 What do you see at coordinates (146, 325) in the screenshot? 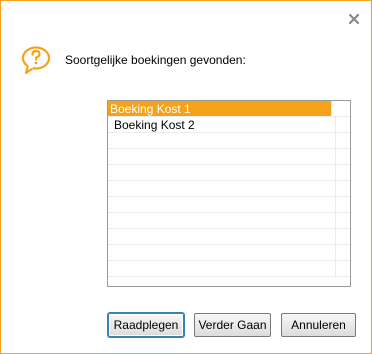
I see `raadplegen-button: Raadplegen` at bounding box center [146, 325].